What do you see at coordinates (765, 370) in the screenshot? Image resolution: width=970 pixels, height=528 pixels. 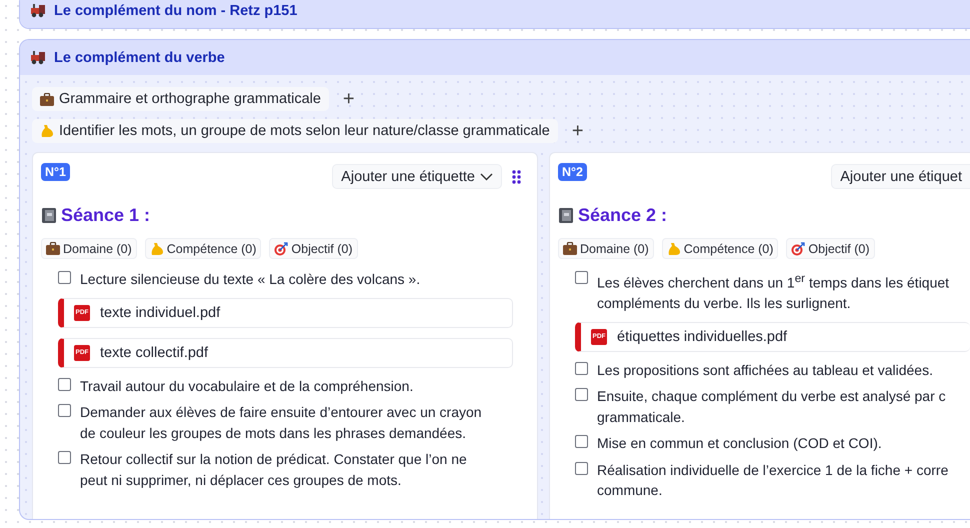 I see `task-text: Les propositions sont affichées au tableau et validées.` at bounding box center [765, 370].